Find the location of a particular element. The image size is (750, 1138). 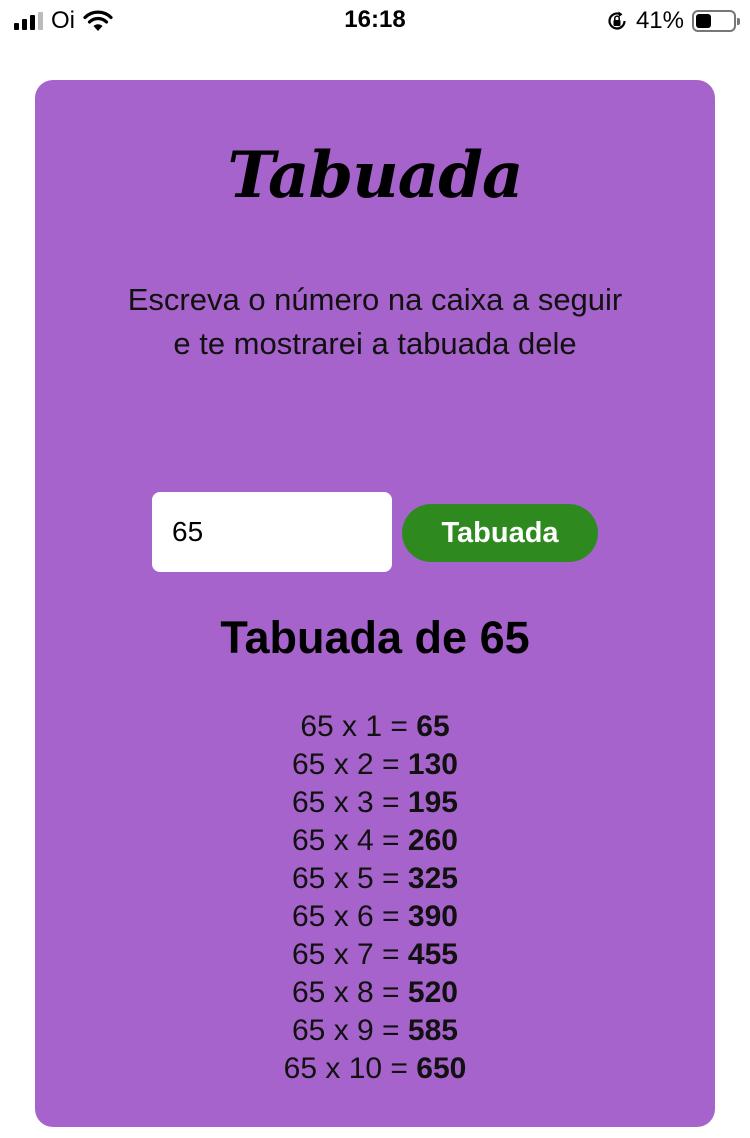

table-row: 65 x 2 = 130 is located at coordinates (375, 765).